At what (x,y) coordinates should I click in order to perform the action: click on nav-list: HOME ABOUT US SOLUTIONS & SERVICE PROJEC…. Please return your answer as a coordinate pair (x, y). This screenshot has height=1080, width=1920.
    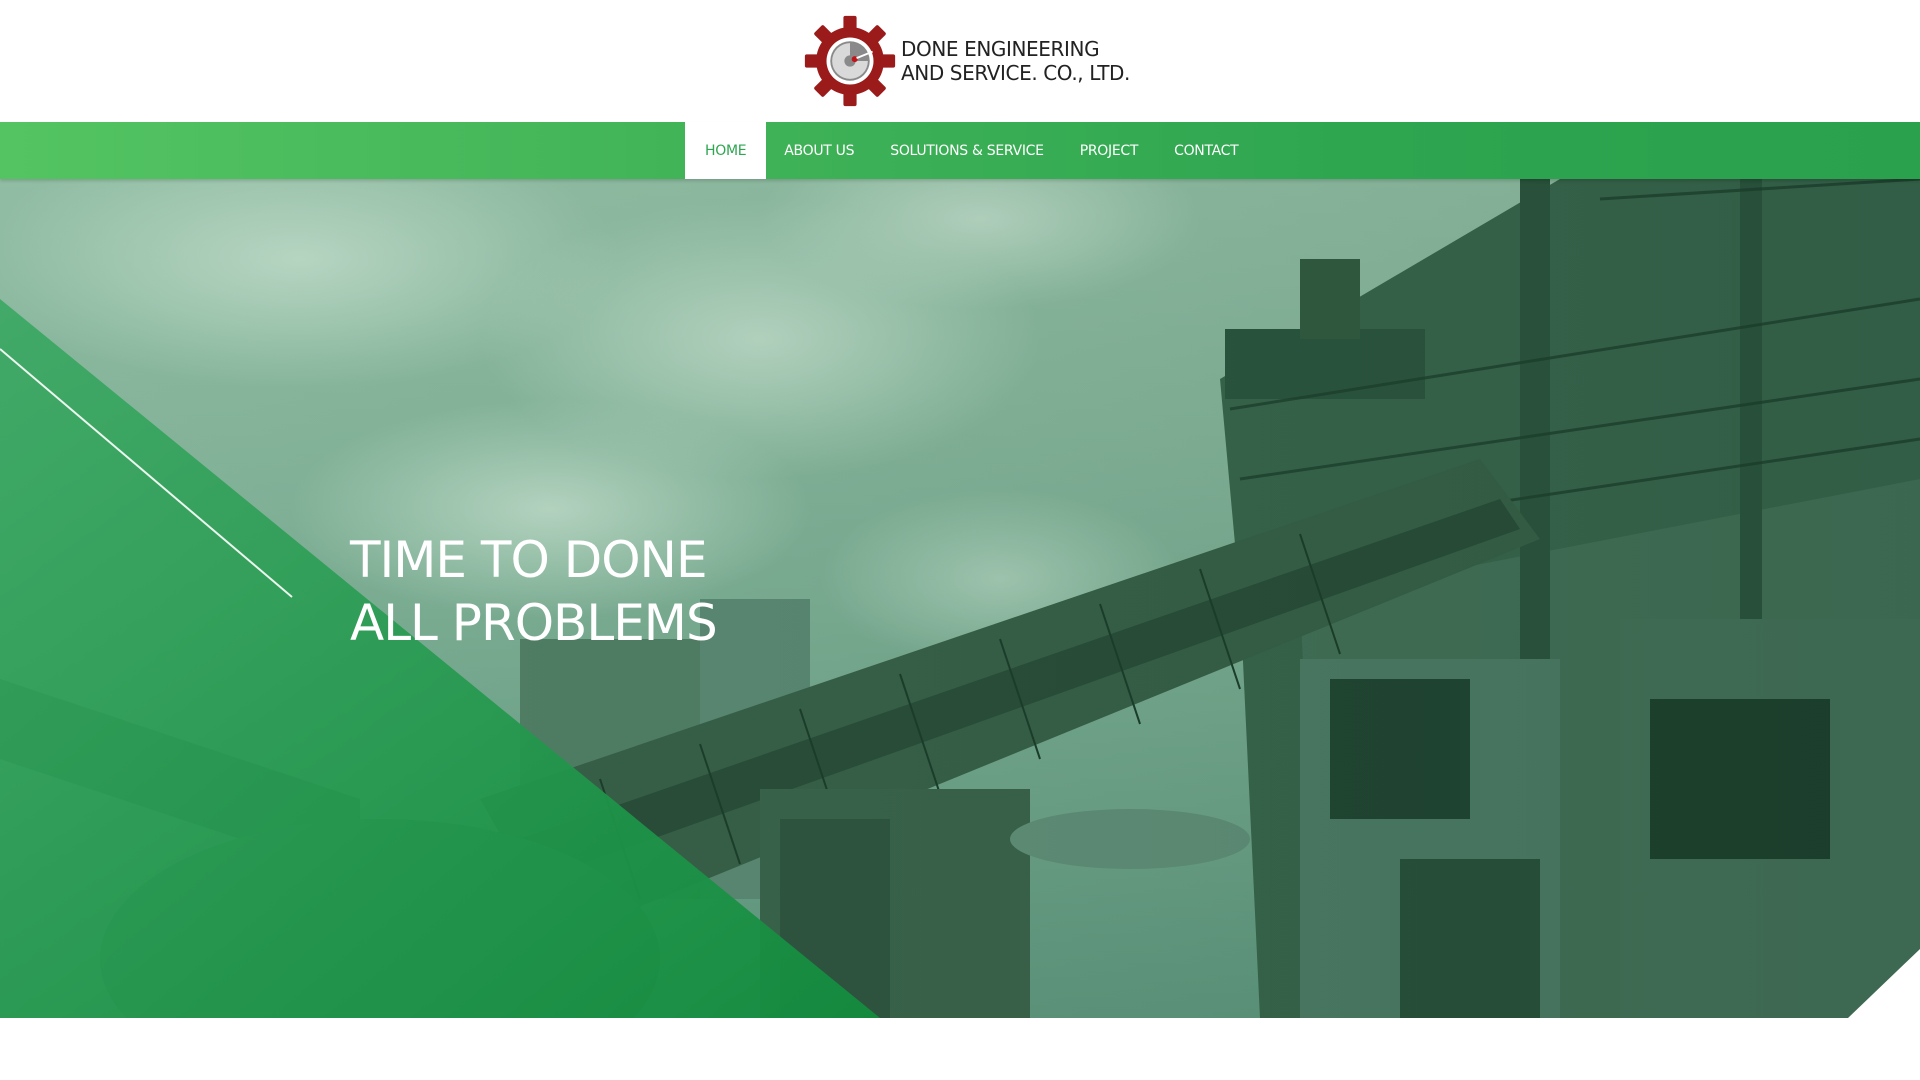
    Looking at the image, I should click on (970, 150).